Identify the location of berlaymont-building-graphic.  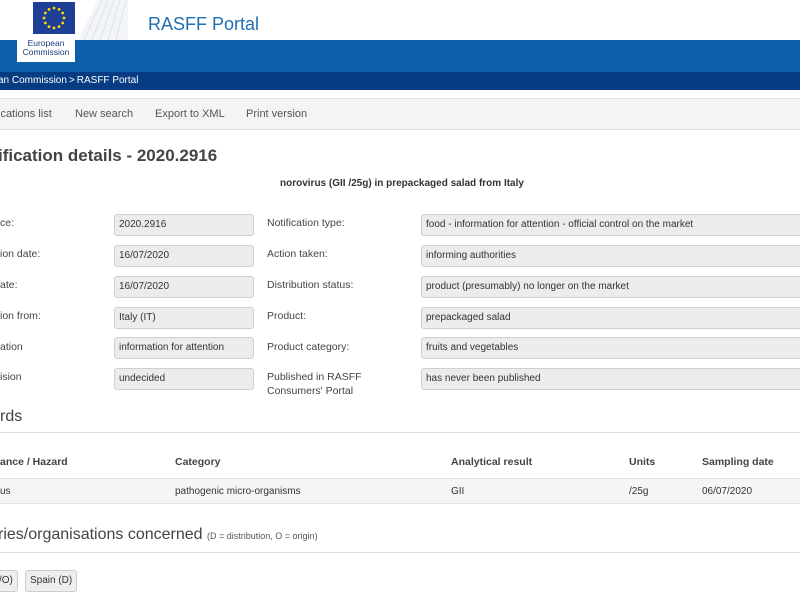
(103, 20).